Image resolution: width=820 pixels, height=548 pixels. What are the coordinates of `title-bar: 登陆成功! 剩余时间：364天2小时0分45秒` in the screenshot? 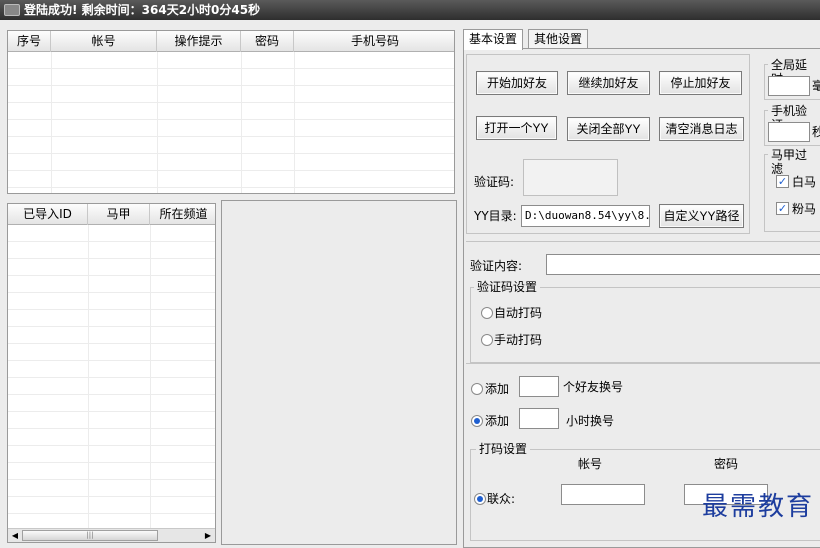 It's located at (410, 10).